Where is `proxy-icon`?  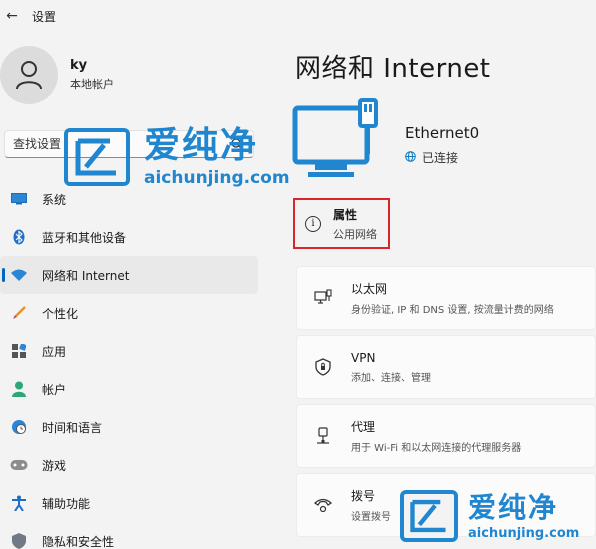 proxy-icon is located at coordinates (323, 436).